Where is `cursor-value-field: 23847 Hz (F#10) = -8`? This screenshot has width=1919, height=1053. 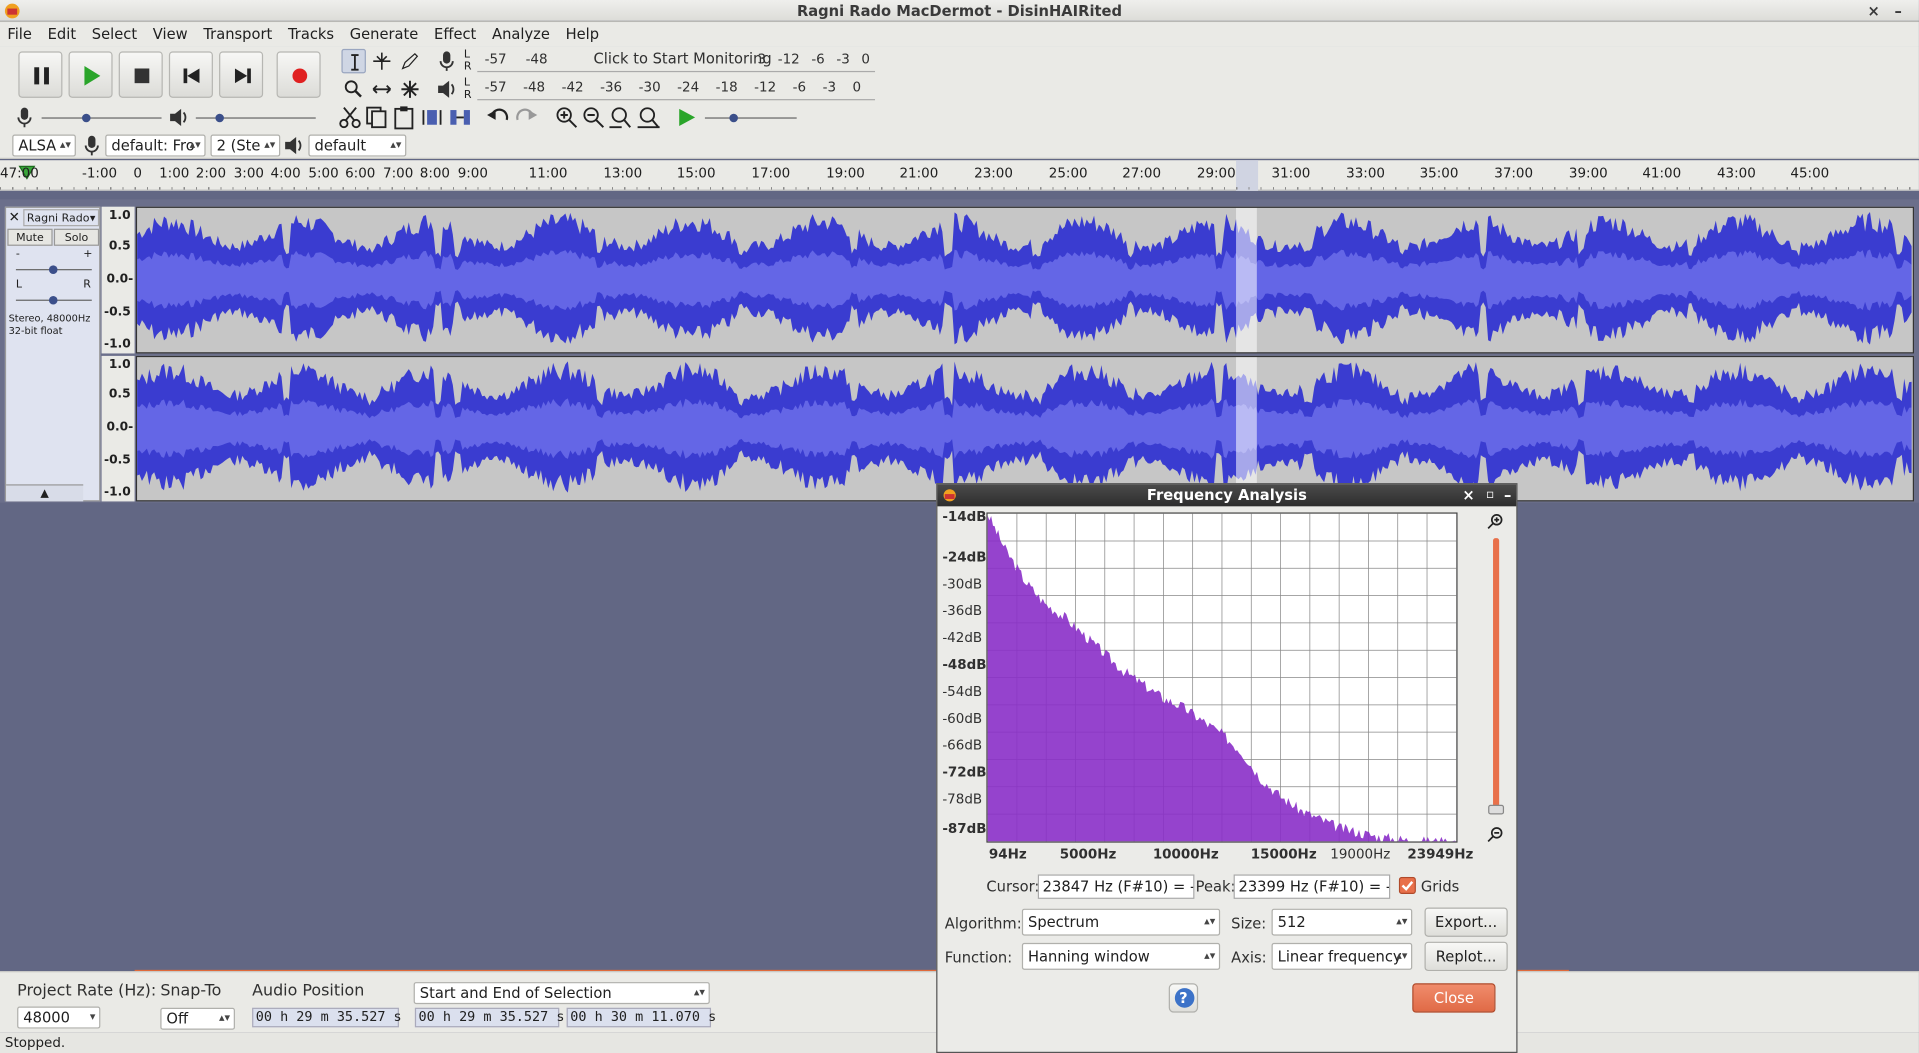
cursor-value-field: 23847 Hz (F#10) = -8 is located at coordinates (1116, 886).